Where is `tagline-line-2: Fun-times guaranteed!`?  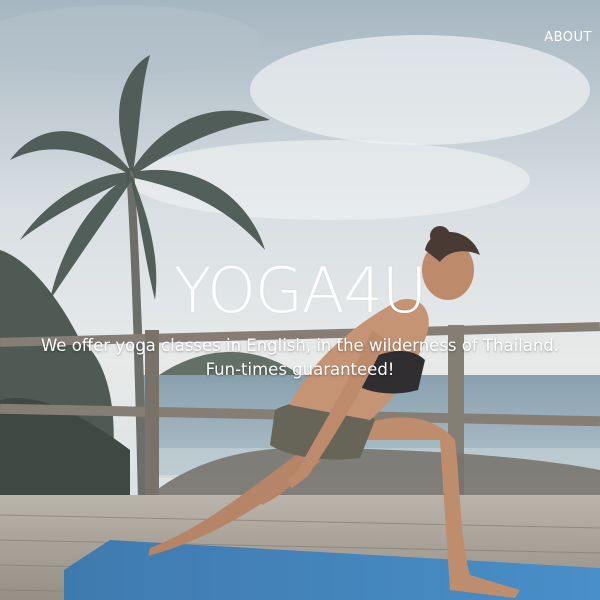 tagline-line-2: Fun-times guaranteed! is located at coordinates (300, 369).